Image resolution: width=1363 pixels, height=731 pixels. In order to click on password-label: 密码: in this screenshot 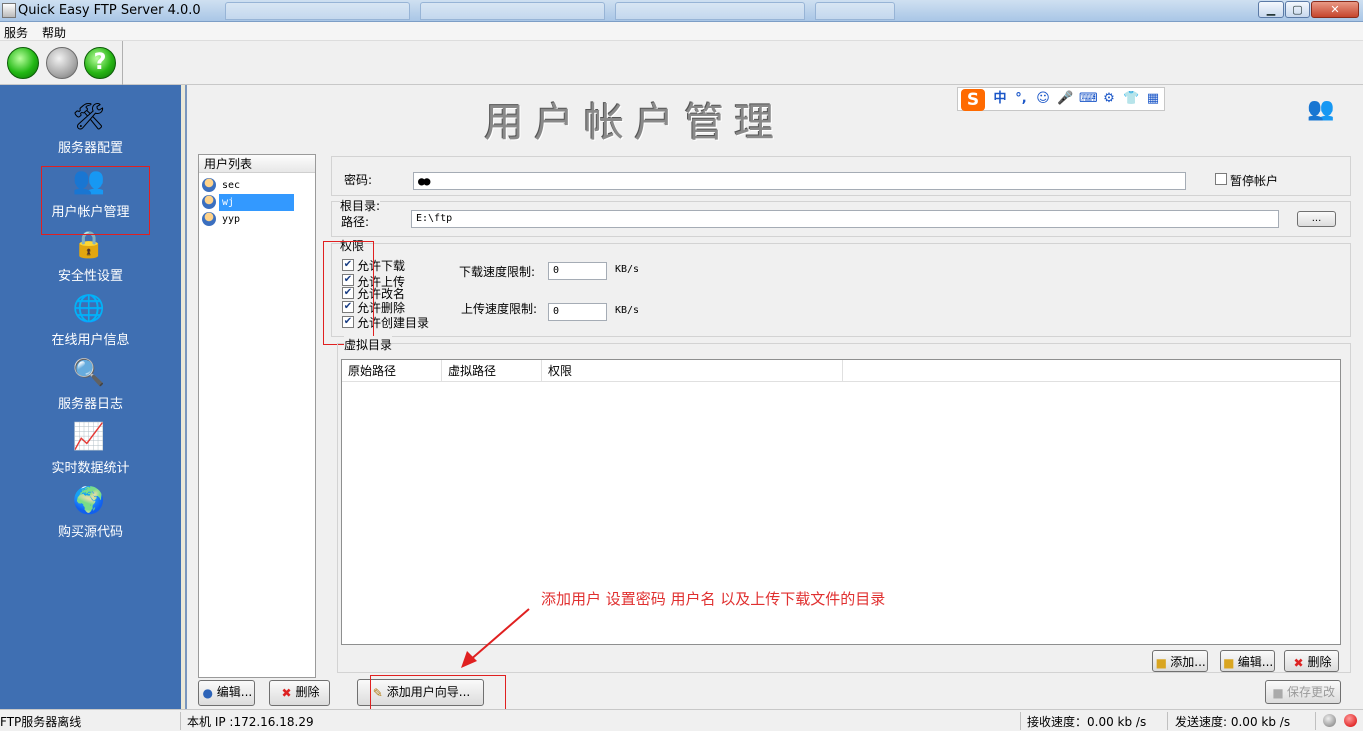, I will do `click(358, 180)`.